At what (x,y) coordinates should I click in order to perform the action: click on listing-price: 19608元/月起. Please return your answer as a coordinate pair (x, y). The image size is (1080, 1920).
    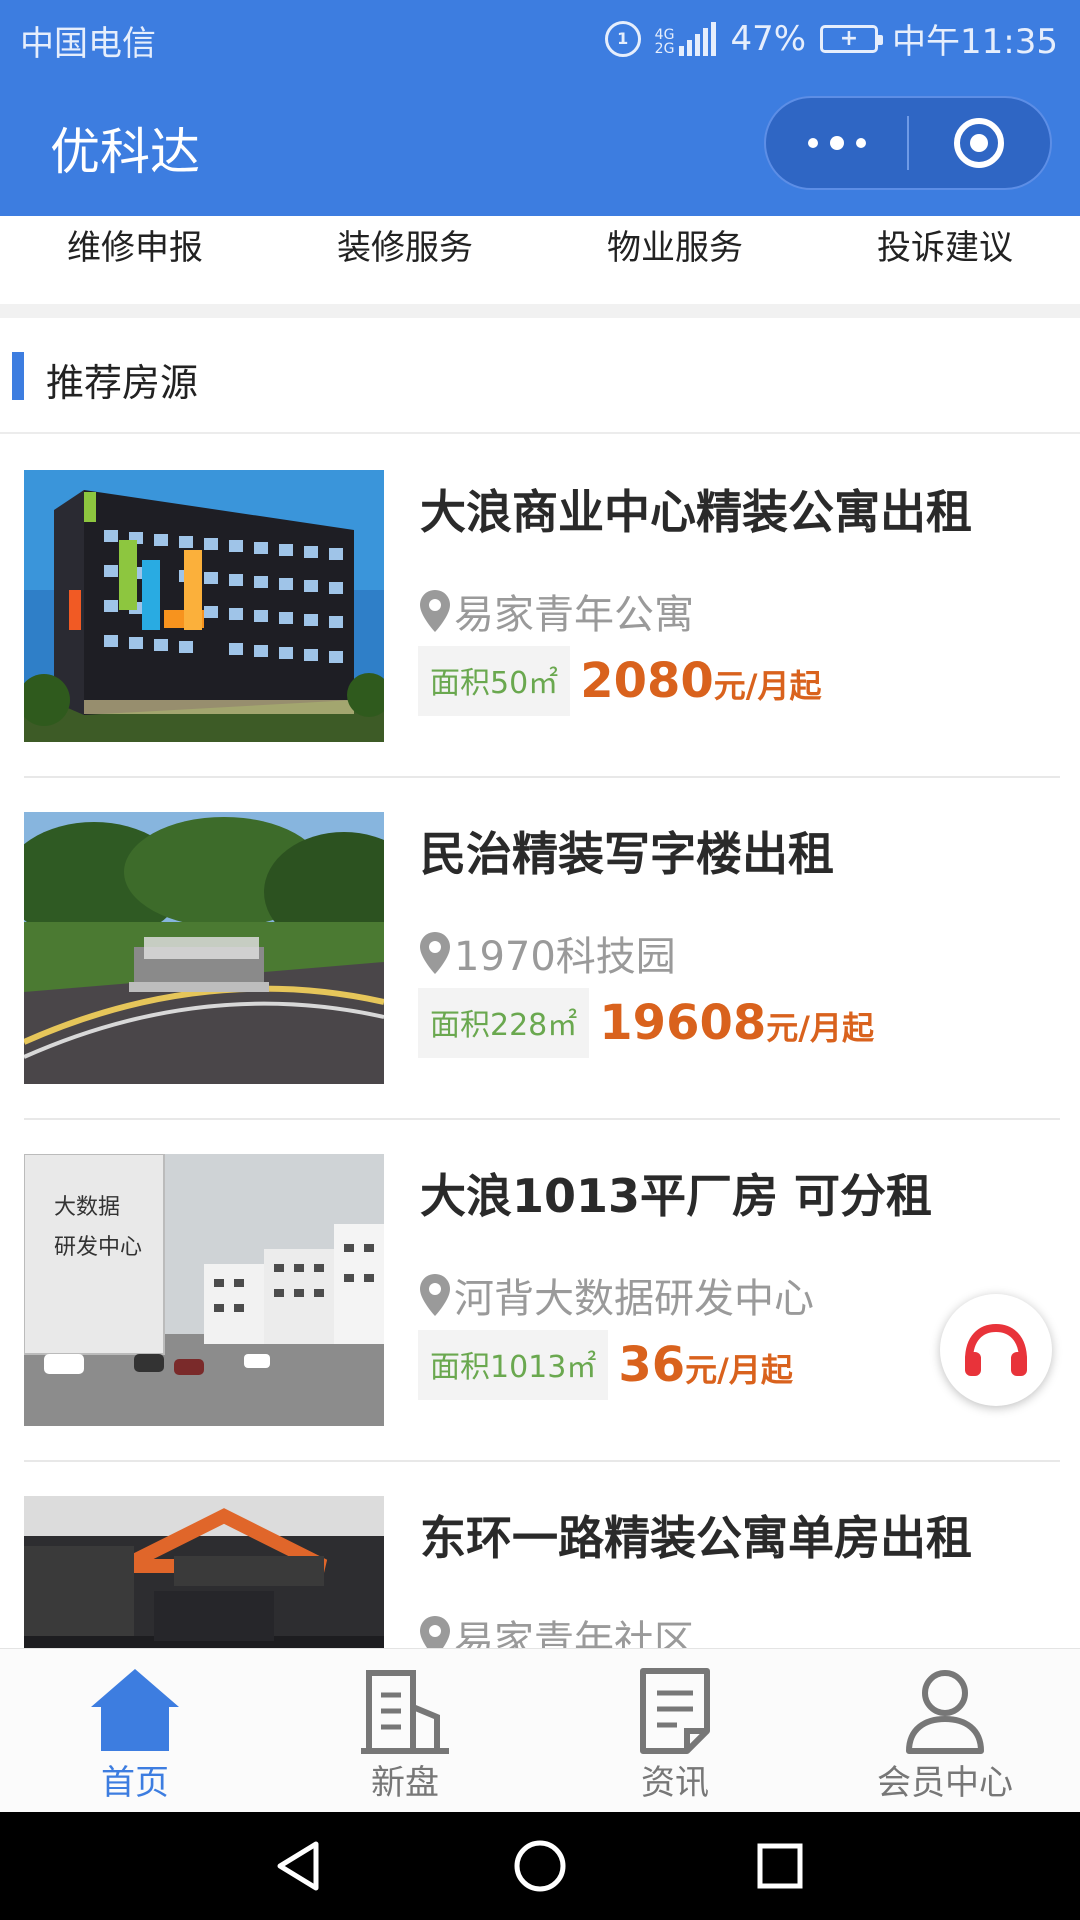
    Looking at the image, I should click on (736, 1023).